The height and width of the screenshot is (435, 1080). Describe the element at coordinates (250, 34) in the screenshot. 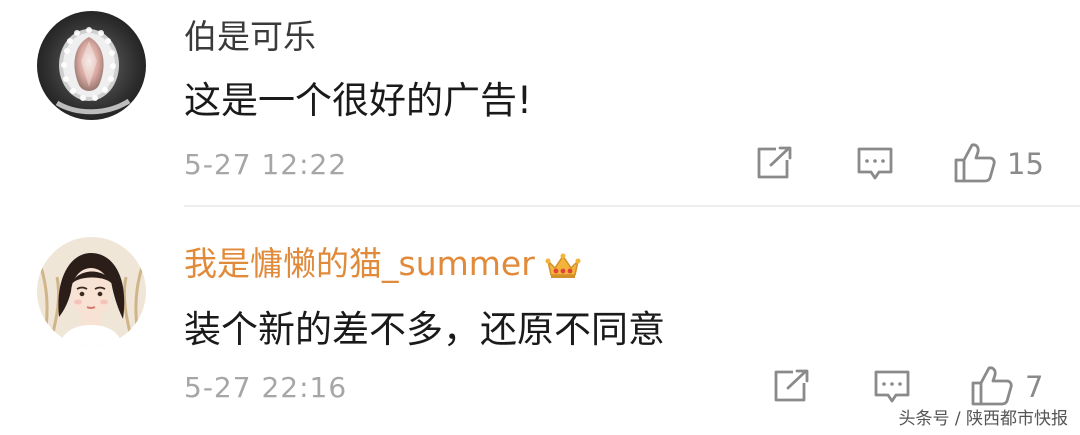

I see `username: 伯是可乐` at that location.